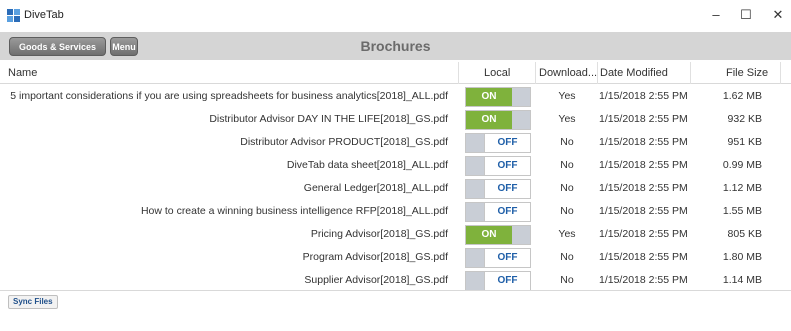 The width and height of the screenshot is (791, 331). Describe the element at coordinates (744, 119) in the screenshot. I see `file-size: 932 KB` at that location.